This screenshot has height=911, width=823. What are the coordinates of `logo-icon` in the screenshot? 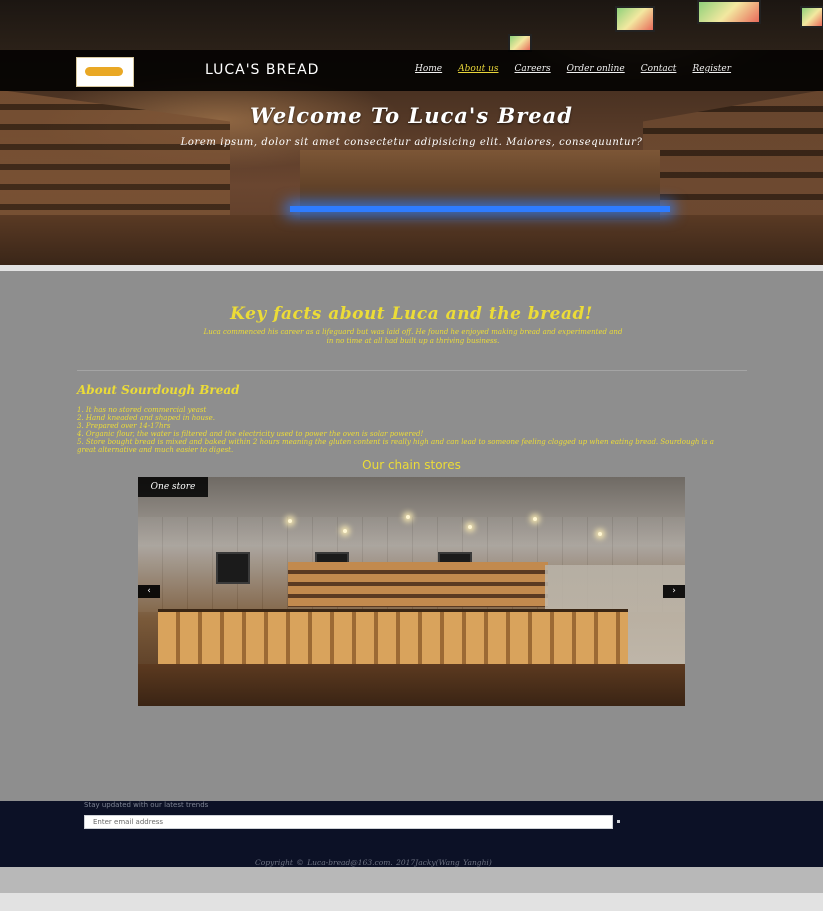 It's located at (104, 71).